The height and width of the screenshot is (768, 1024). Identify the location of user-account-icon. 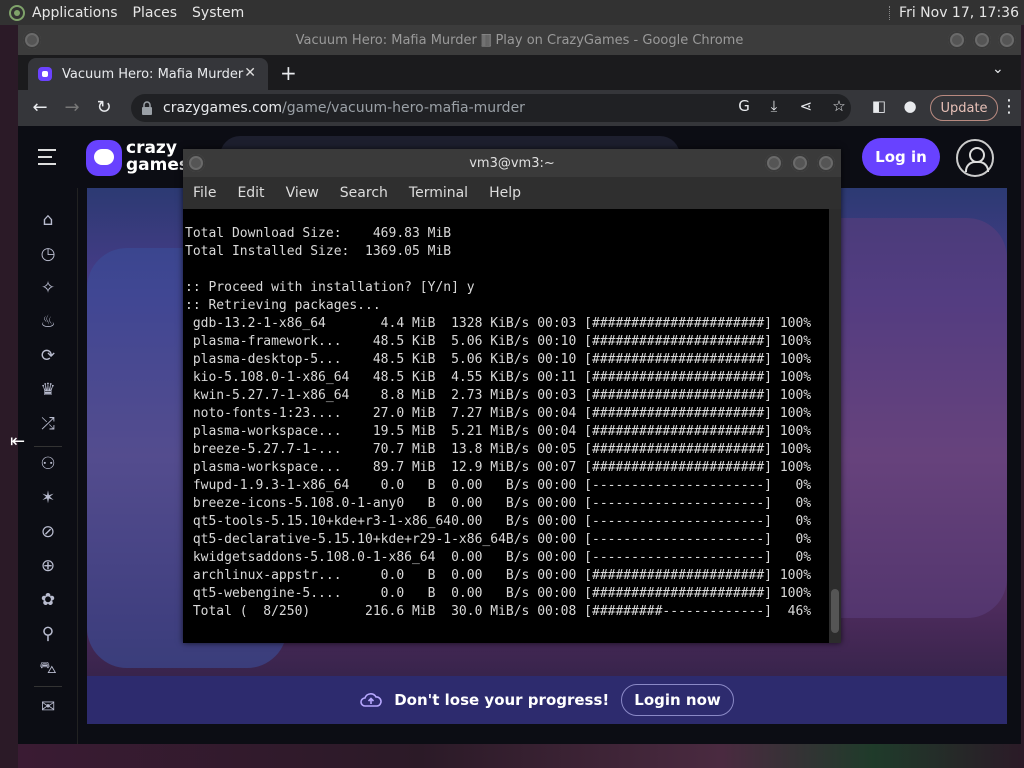
(975, 158).